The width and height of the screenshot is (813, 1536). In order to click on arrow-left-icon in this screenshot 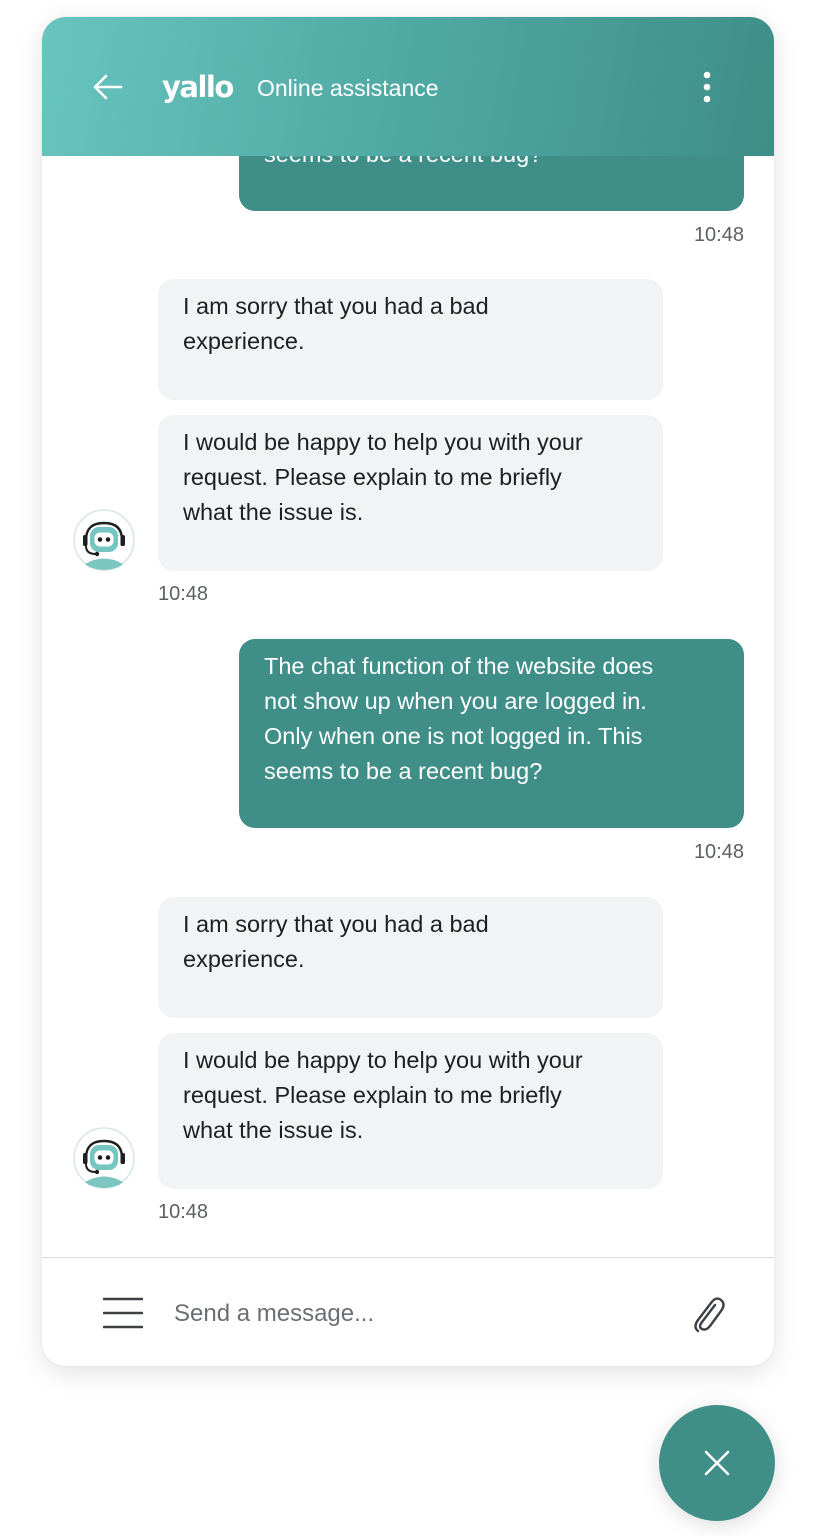, I will do `click(108, 87)`.